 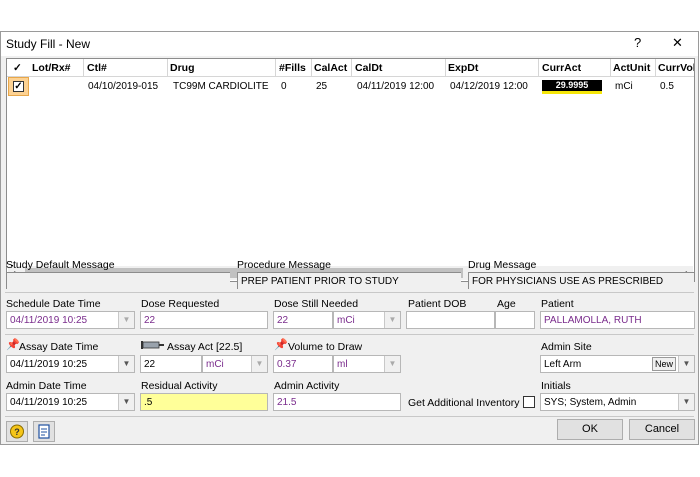 What do you see at coordinates (182, 68) in the screenshot?
I see `col-drug: Drug` at bounding box center [182, 68].